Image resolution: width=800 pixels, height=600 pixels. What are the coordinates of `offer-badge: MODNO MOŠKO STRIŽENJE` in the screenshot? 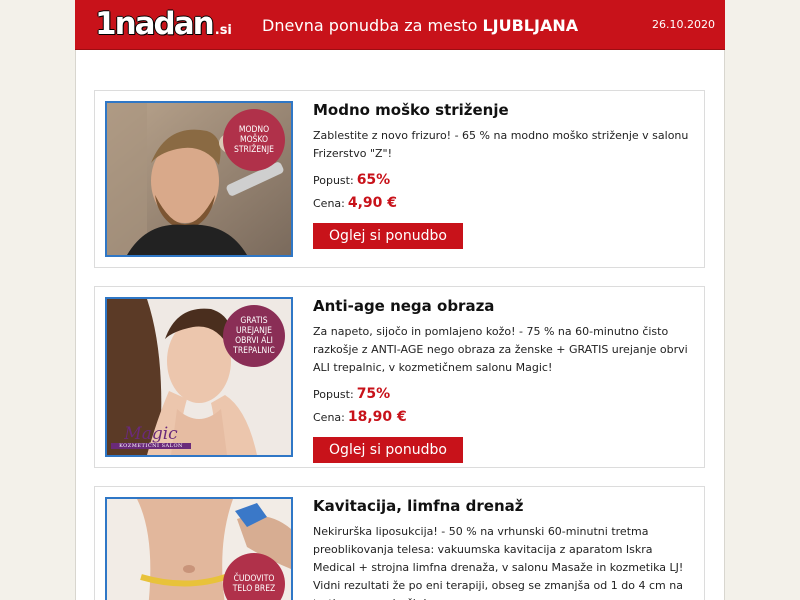 It's located at (254, 140).